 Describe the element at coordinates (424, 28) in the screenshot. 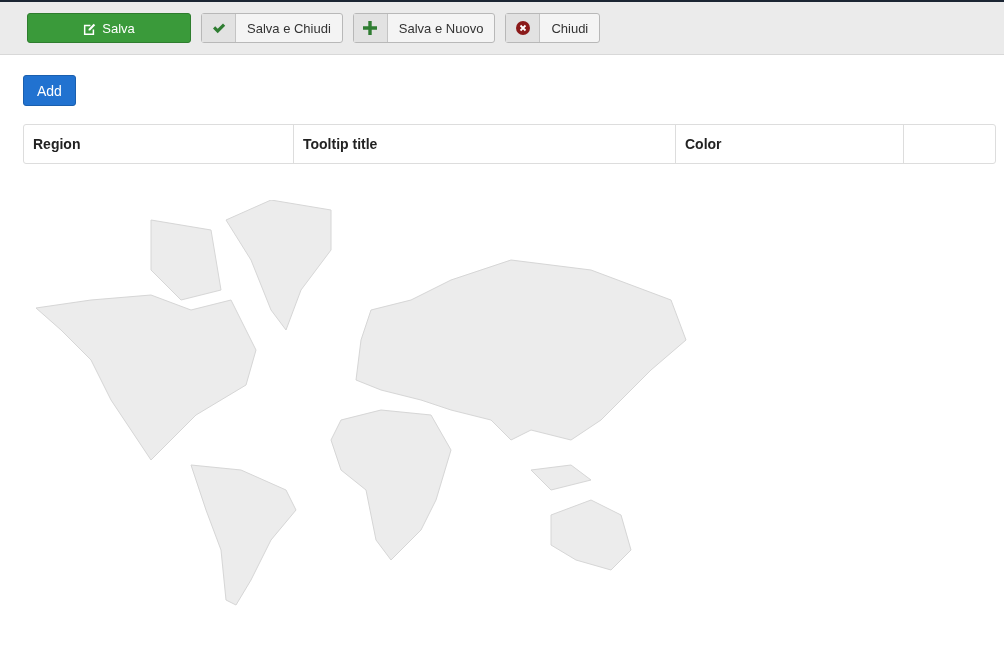

I see `toolbar-button: Salva e Nuovo` at that location.